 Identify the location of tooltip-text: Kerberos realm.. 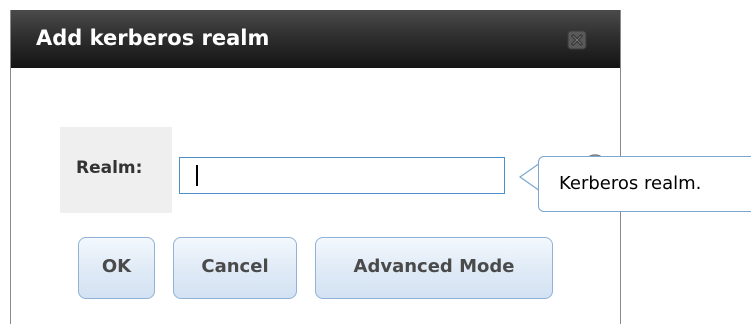
(630, 183).